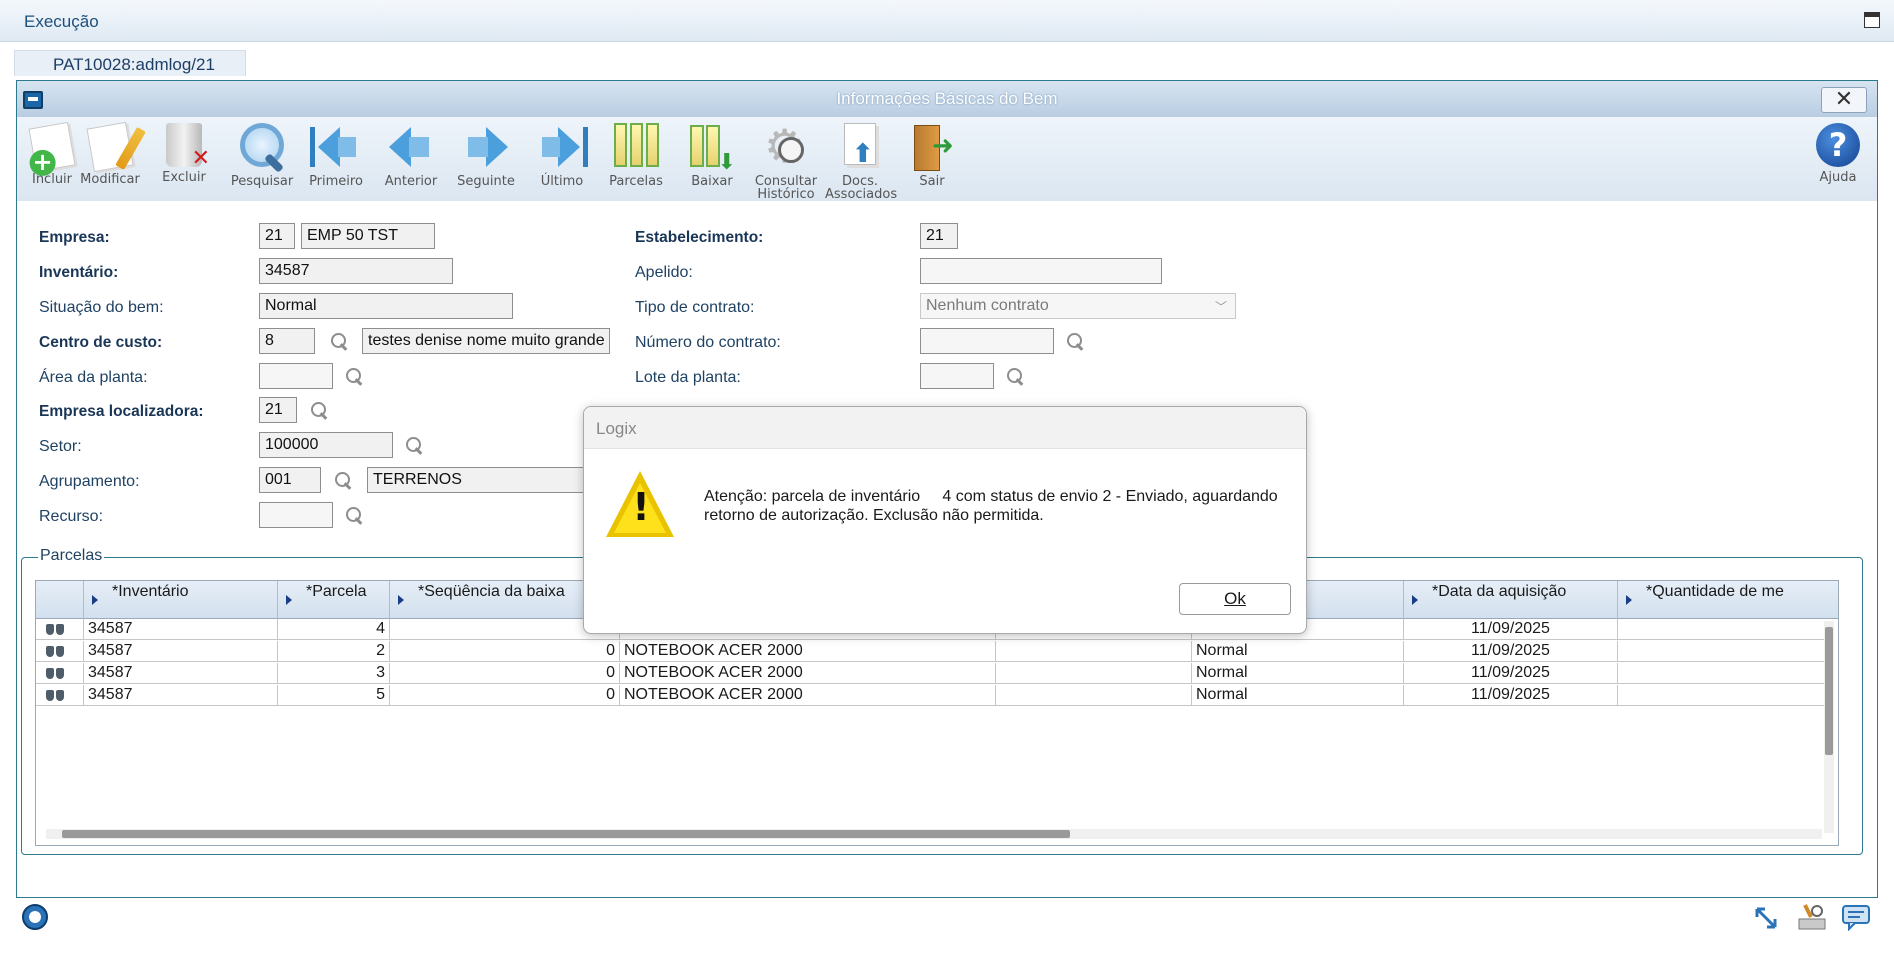 This screenshot has height=958, width=1894. Describe the element at coordinates (277, 236) in the screenshot. I see `empresa-code-field: 21` at that location.